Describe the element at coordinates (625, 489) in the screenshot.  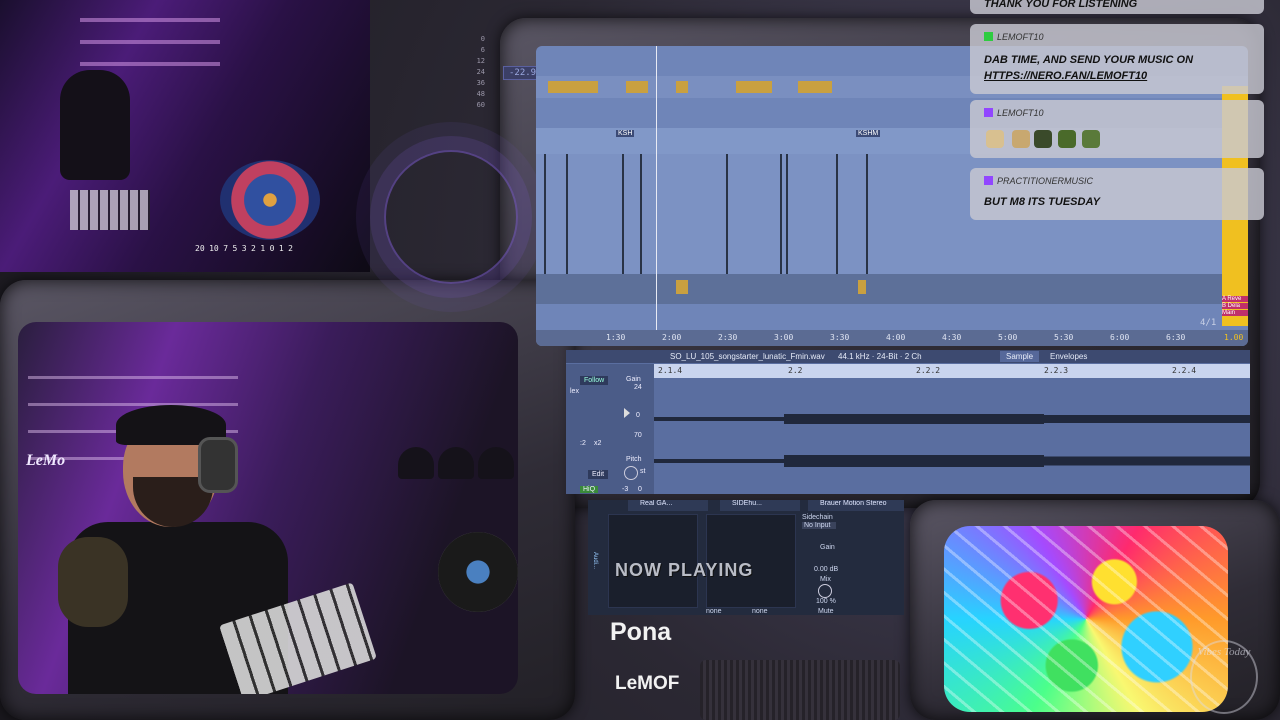
I see `pitch-value: -3` at that location.